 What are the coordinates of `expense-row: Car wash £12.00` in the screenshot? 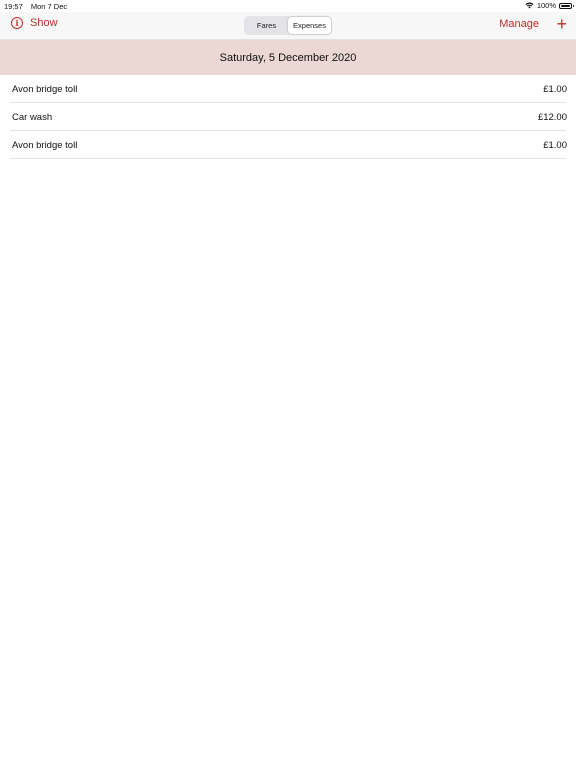 It's located at (288, 117).